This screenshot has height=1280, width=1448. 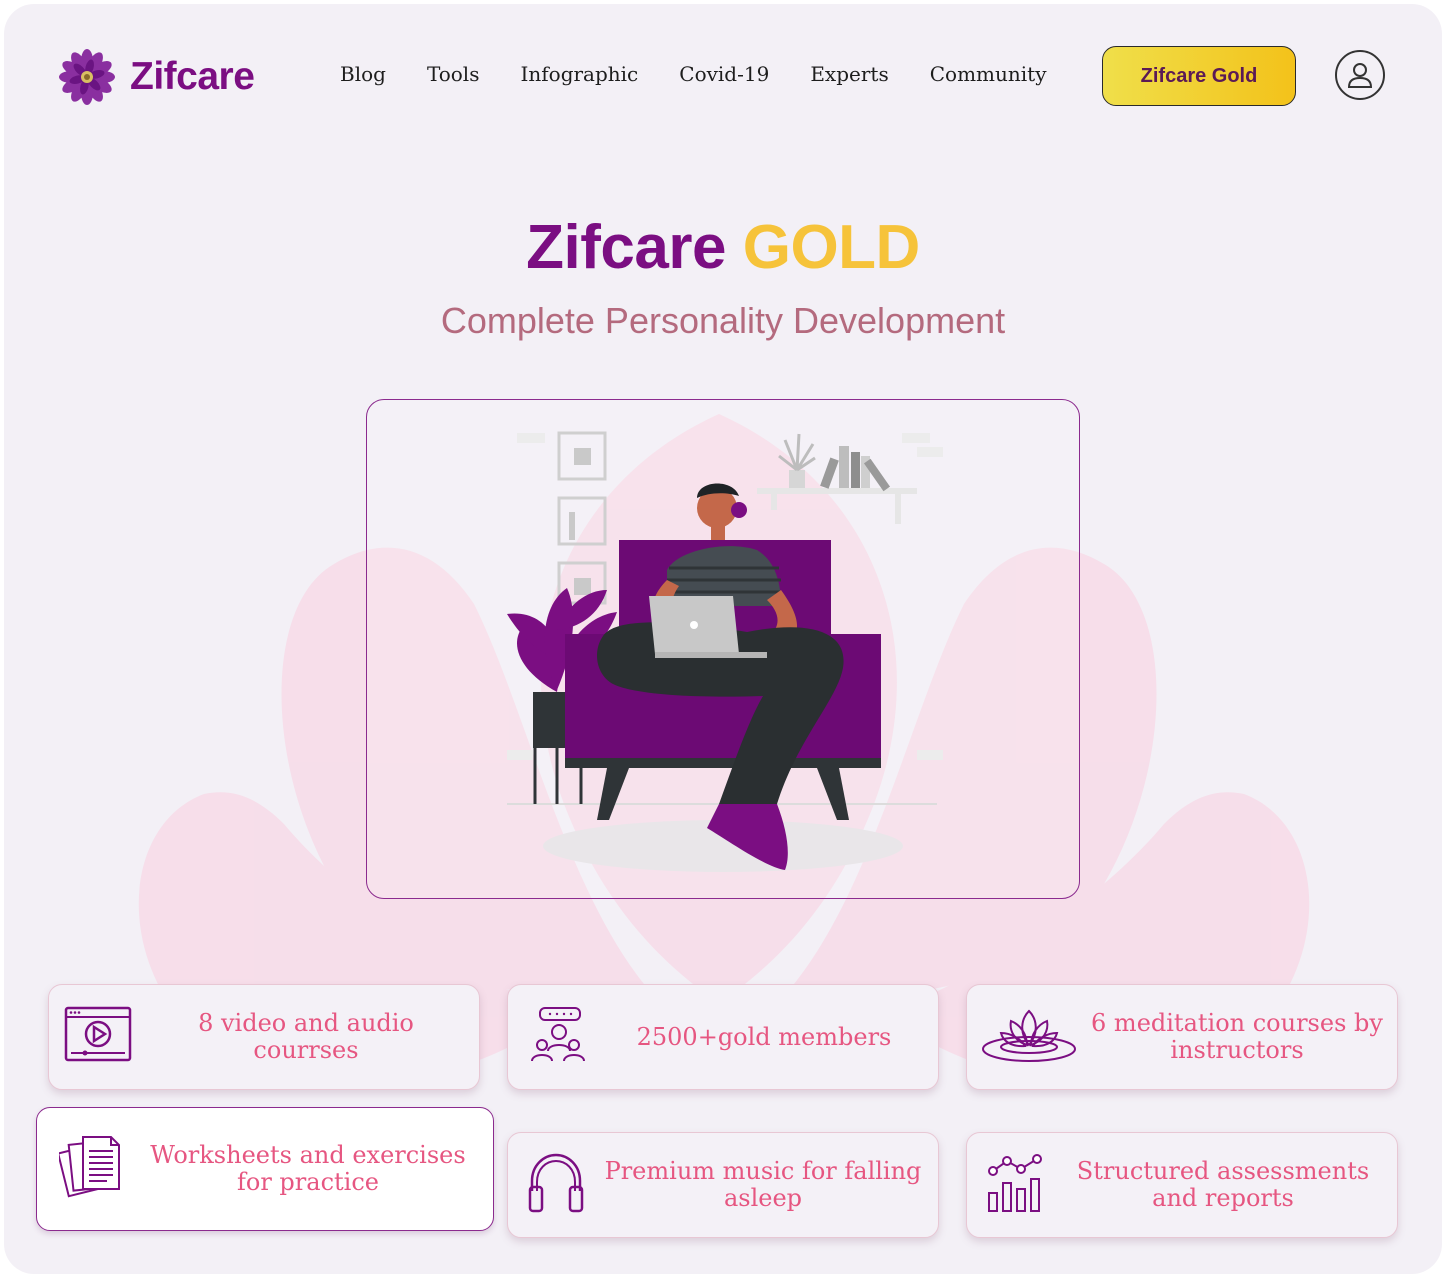 I want to click on feature-card-assessments: Structured assessments and reports, so click(x=1182, y=1185).